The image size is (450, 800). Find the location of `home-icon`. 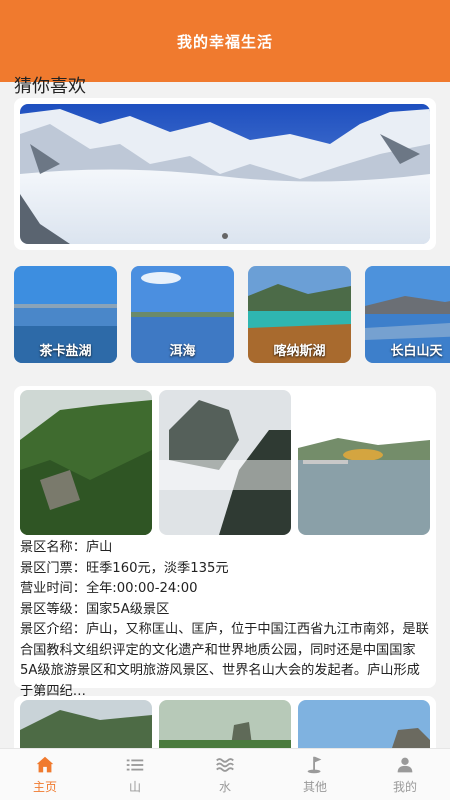

home-icon is located at coordinates (45, 764).